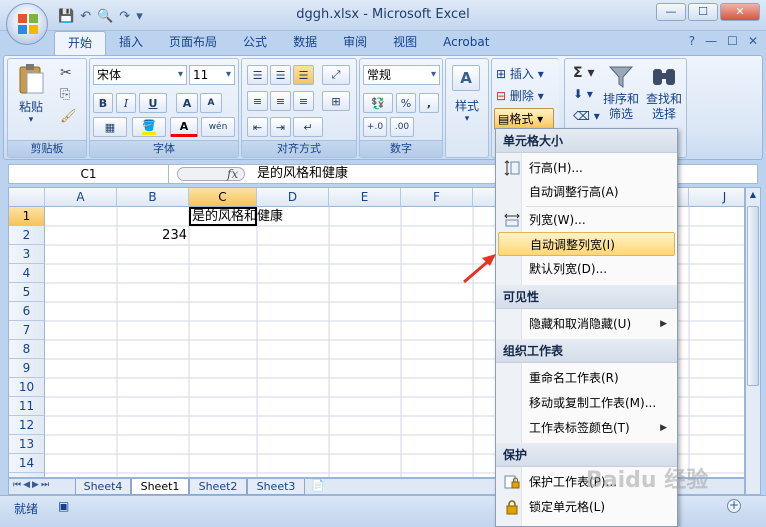 This screenshot has width=766, height=527. I want to click on font-size-combo: 11, so click(212, 75).